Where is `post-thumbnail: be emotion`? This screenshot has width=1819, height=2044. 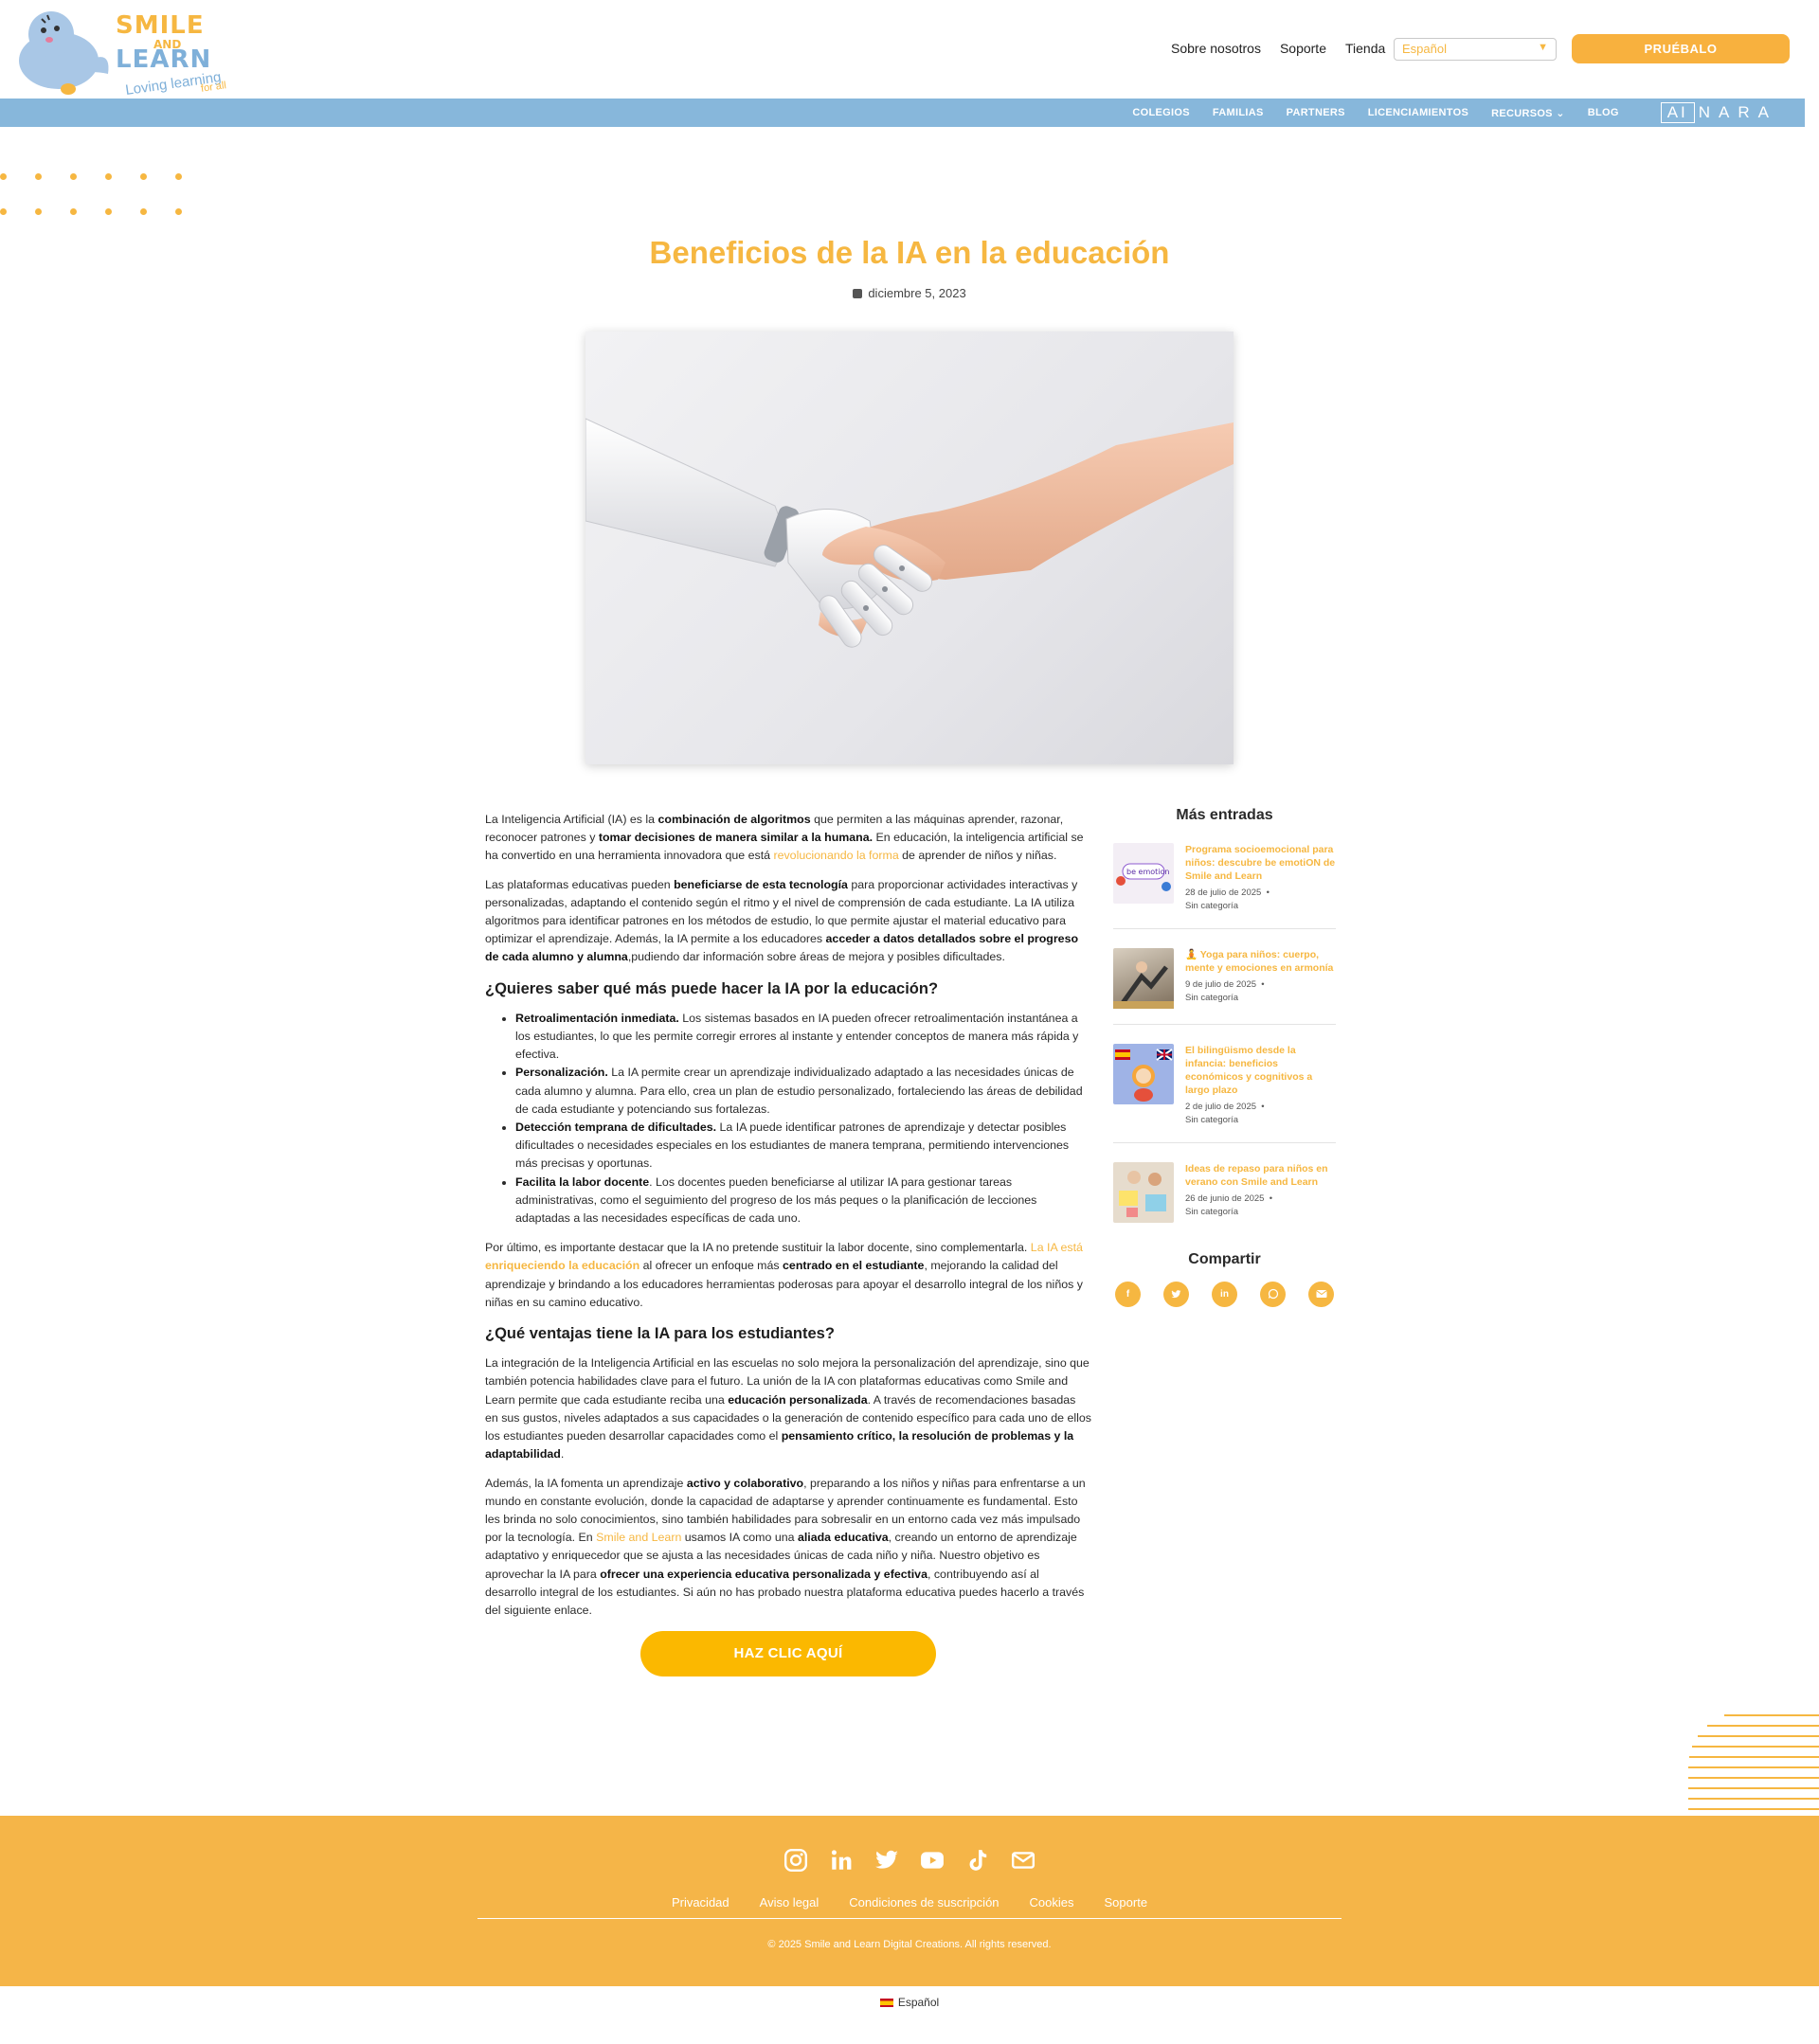 post-thumbnail: be emotion is located at coordinates (1143, 873).